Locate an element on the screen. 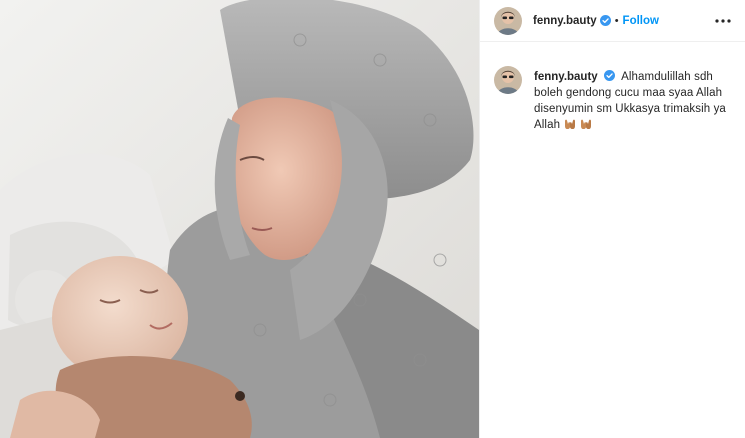 This screenshot has width=745, height=438. avatar is located at coordinates (508, 20).